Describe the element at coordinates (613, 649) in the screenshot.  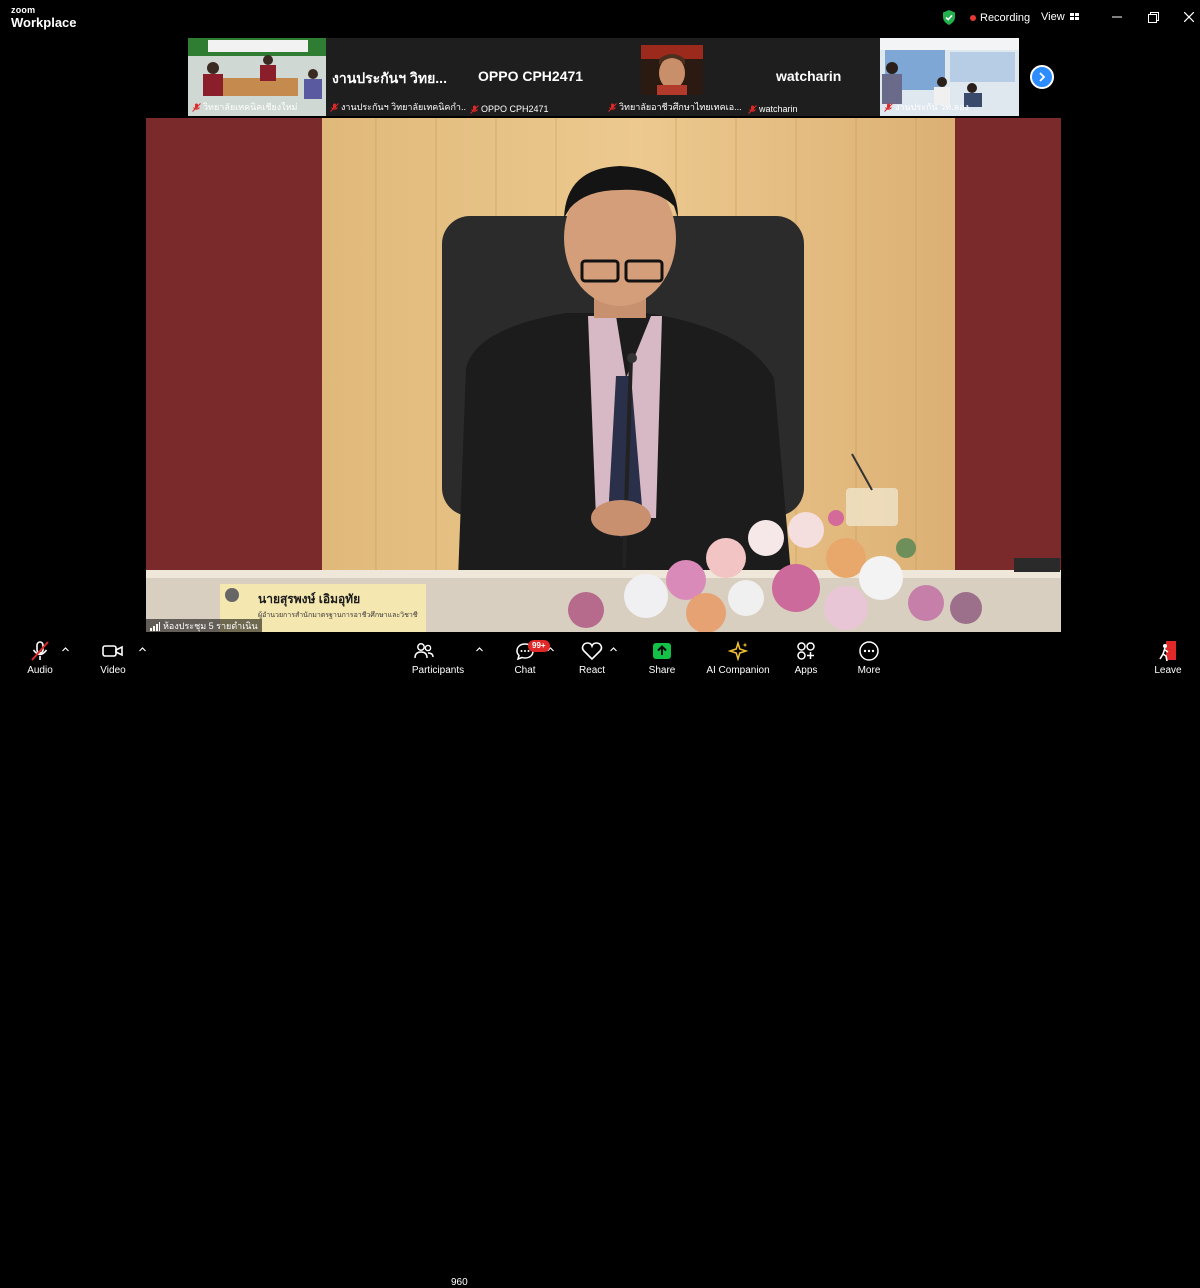
I see `react-options-caret-icon` at that location.